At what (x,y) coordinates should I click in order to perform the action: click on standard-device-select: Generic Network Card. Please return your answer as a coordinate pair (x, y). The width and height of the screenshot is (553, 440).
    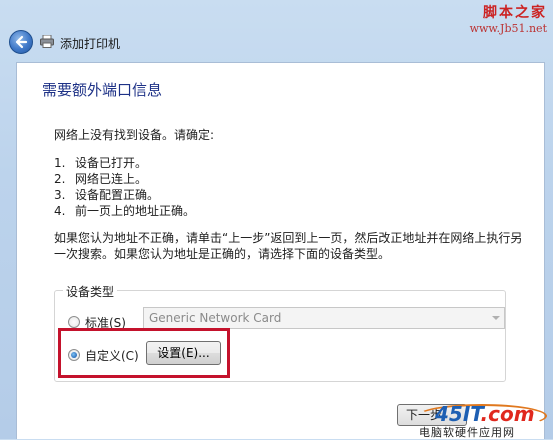
    Looking at the image, I should click on (324, 318).